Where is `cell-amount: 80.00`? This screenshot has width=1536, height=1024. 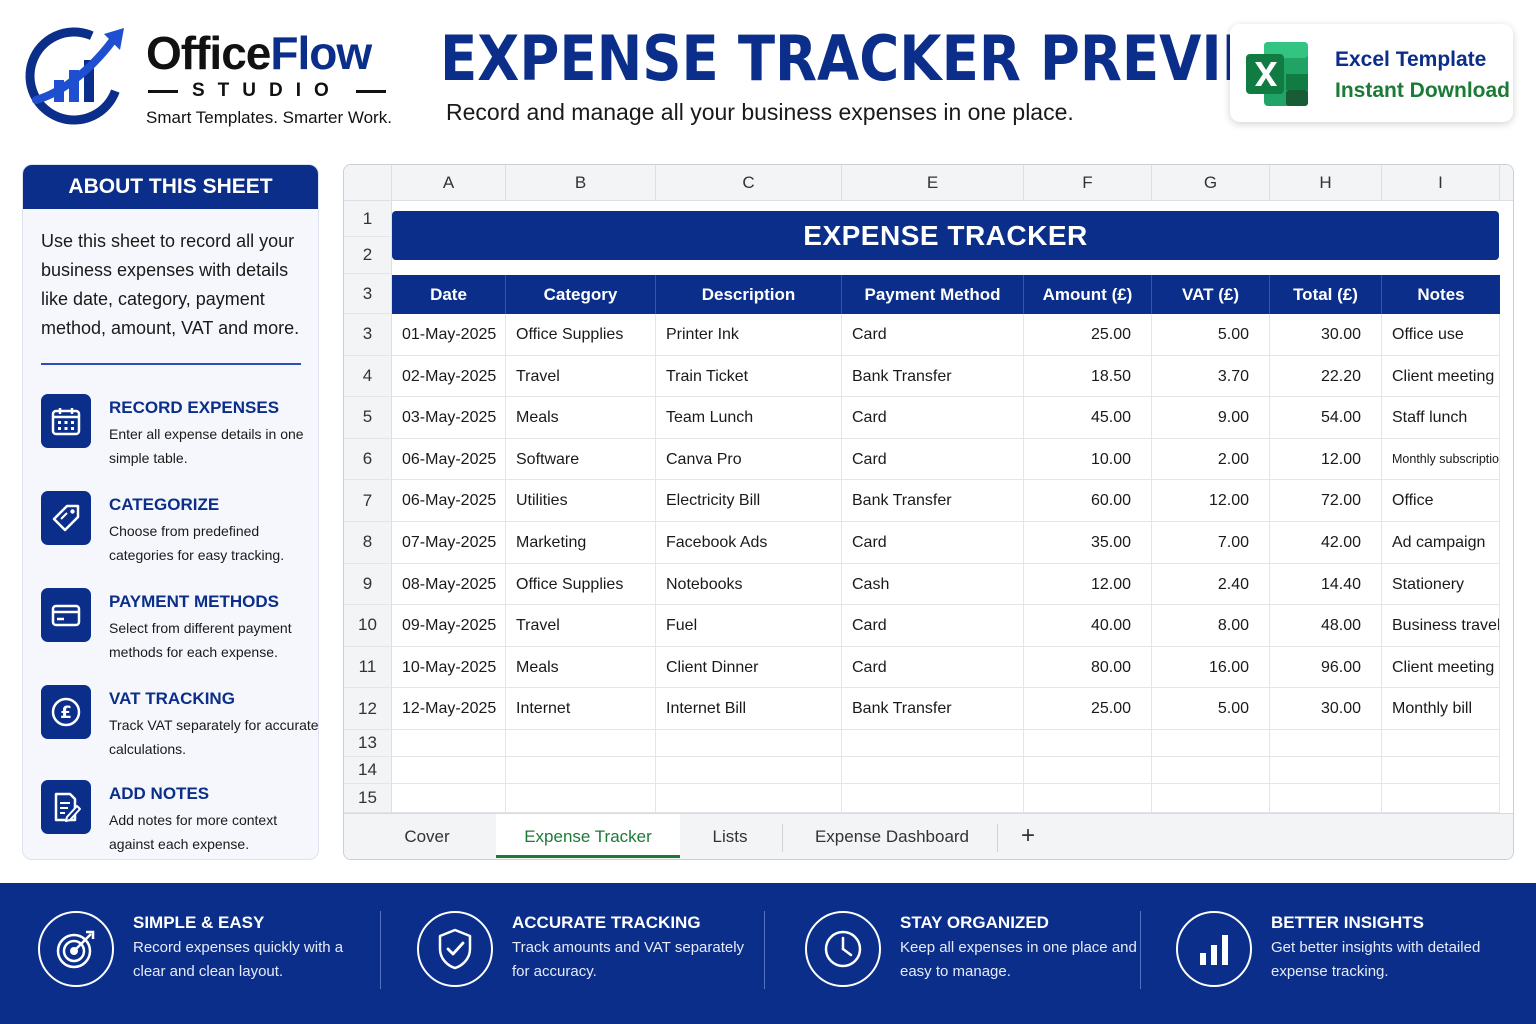 cell-amount: 80.00 is located at coordinates (1088, 667).